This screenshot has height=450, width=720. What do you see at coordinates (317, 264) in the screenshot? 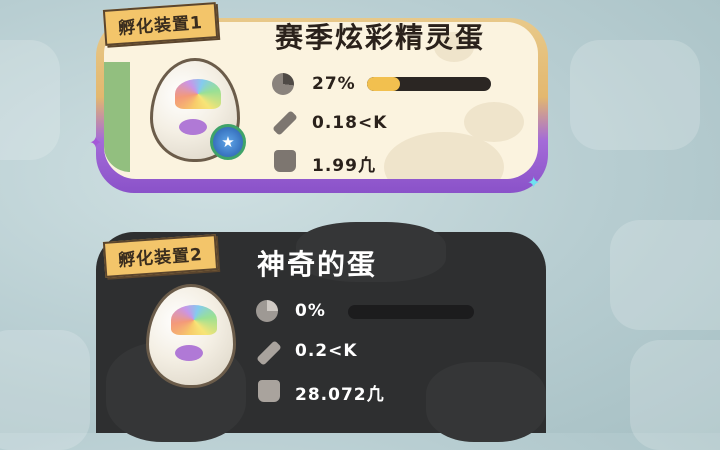
I see `egg-name: 神奇的蛋` at bounding box center [317, 264].